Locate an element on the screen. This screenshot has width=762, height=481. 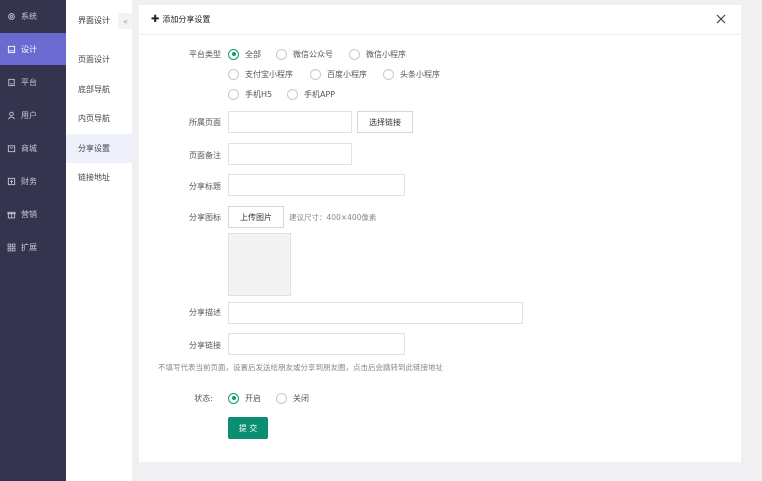
page-input is located at coordinates (290, 122).